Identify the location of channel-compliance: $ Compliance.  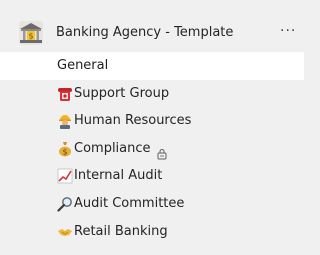
(152, 149).